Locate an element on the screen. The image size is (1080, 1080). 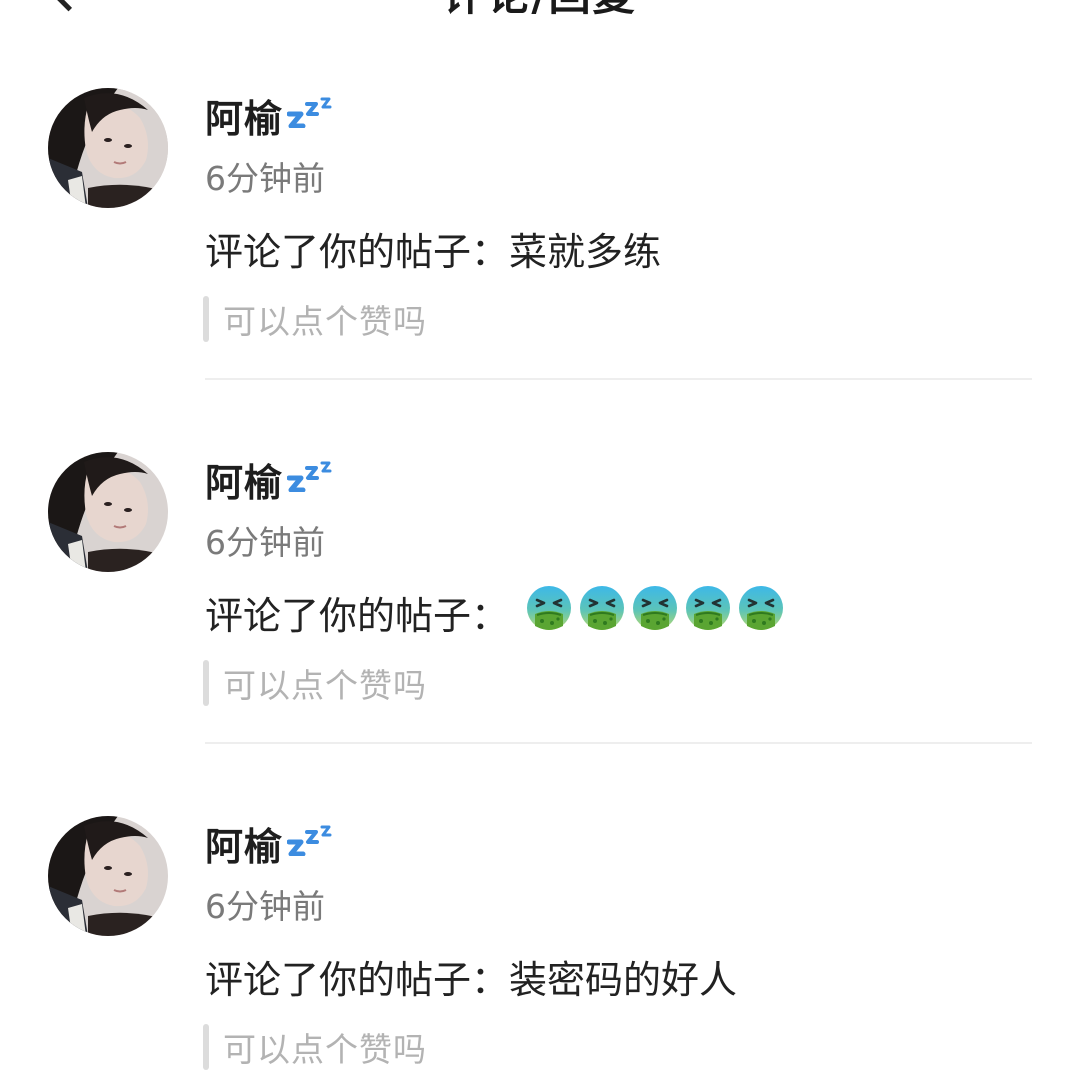
comment-text: 菜就多练 is located at coordinates (585, 251).